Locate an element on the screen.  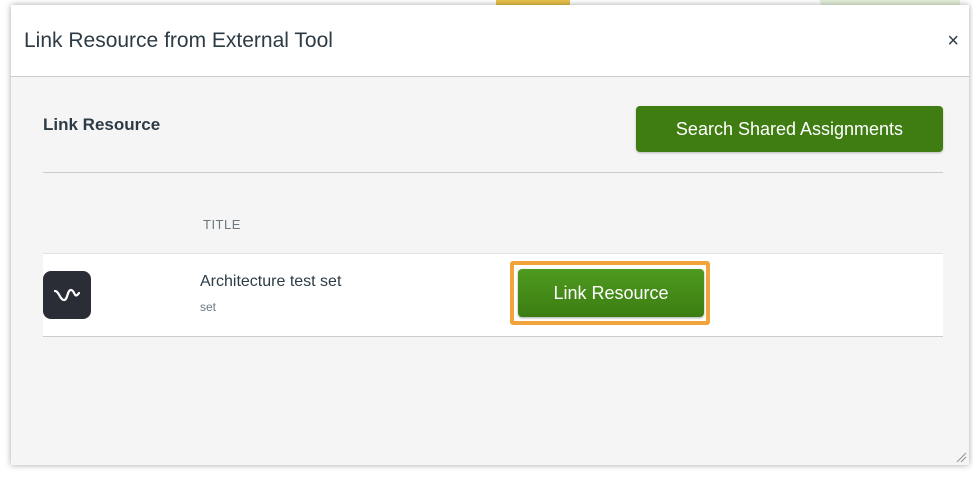
close-button: × is located at coordinates (953, 41).